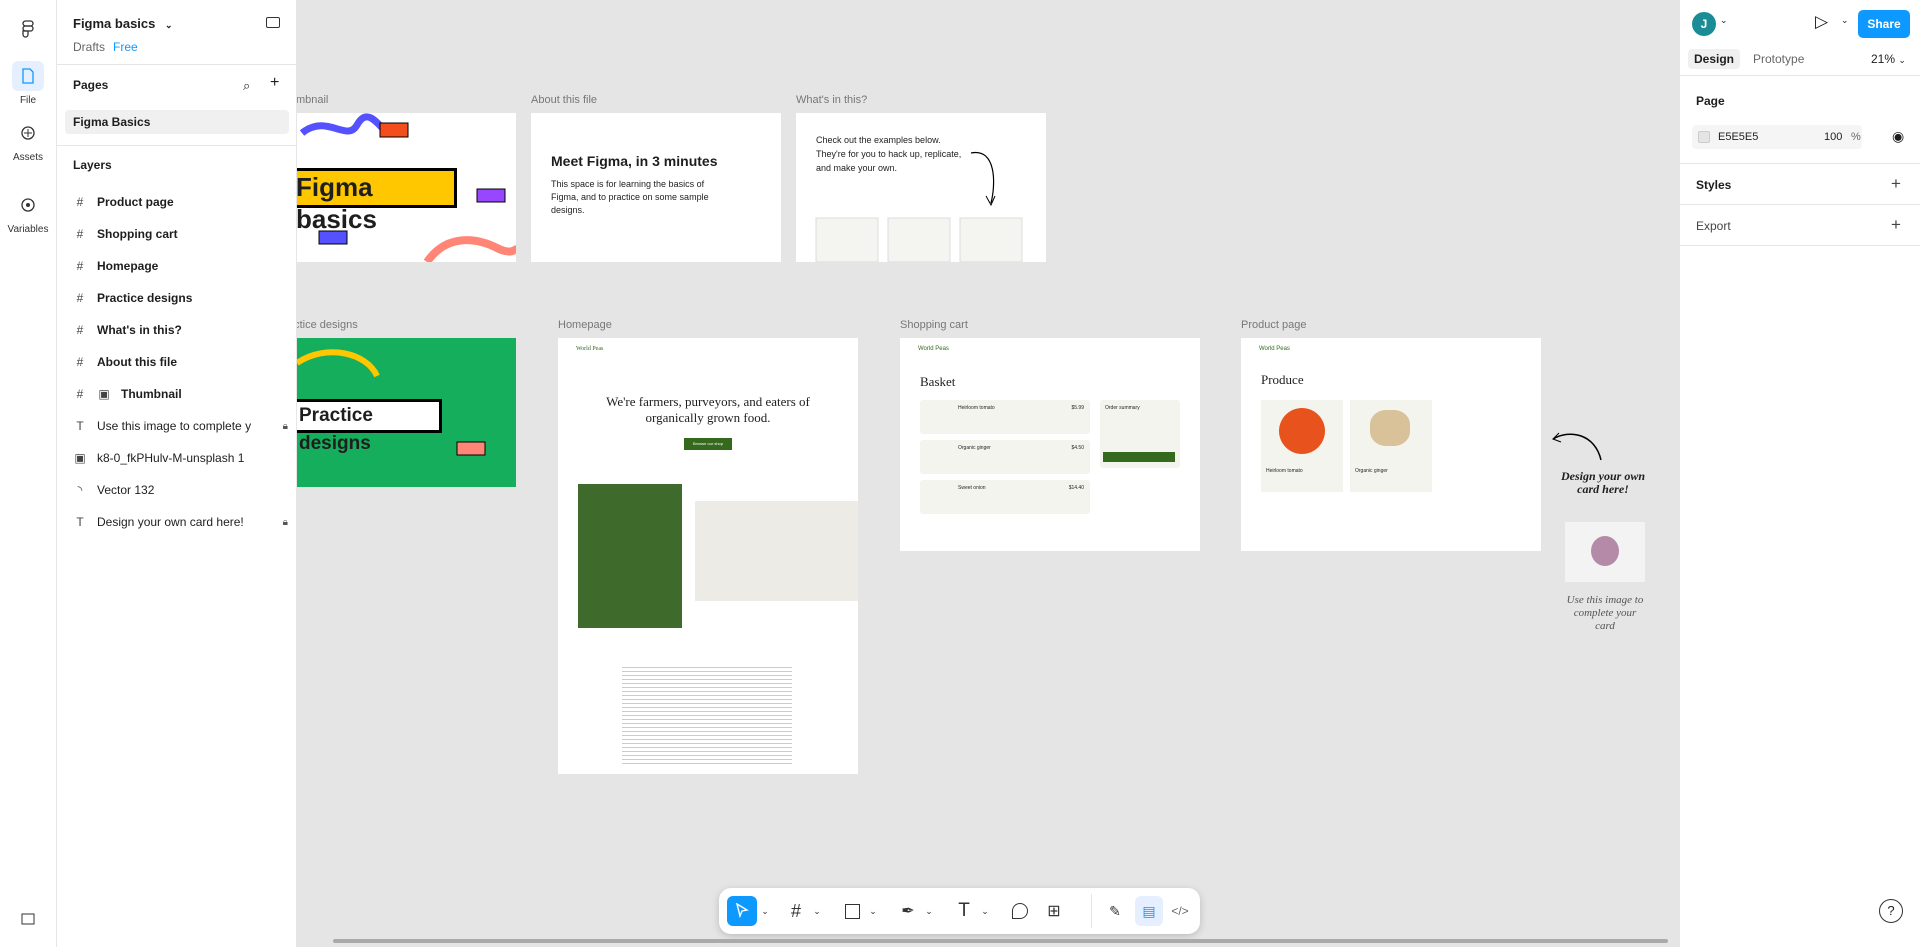  What do you see at coordinates (1005, 457) in the screenshot?
I see `cart-item-2: Organic ginger $4.50` at bounding box center [1005, 457].